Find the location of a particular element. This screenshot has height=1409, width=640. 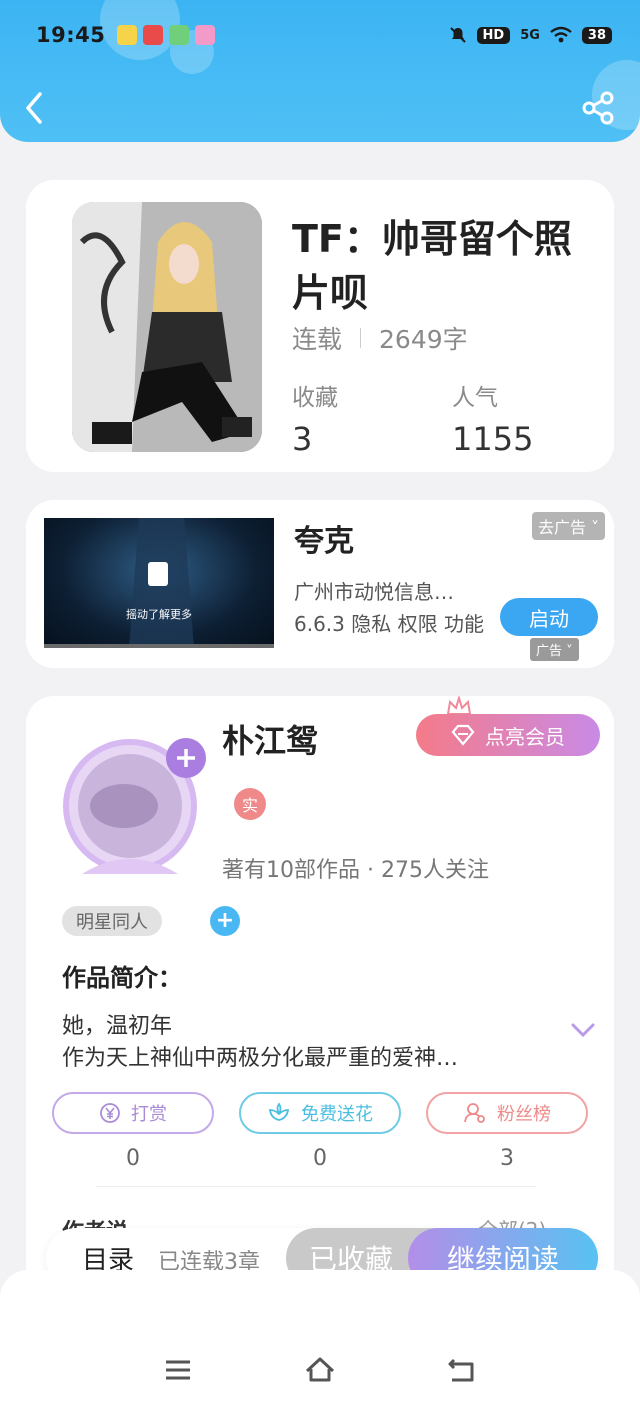

book-meta: 连载 2649字 is located at coordinates (380, 338).